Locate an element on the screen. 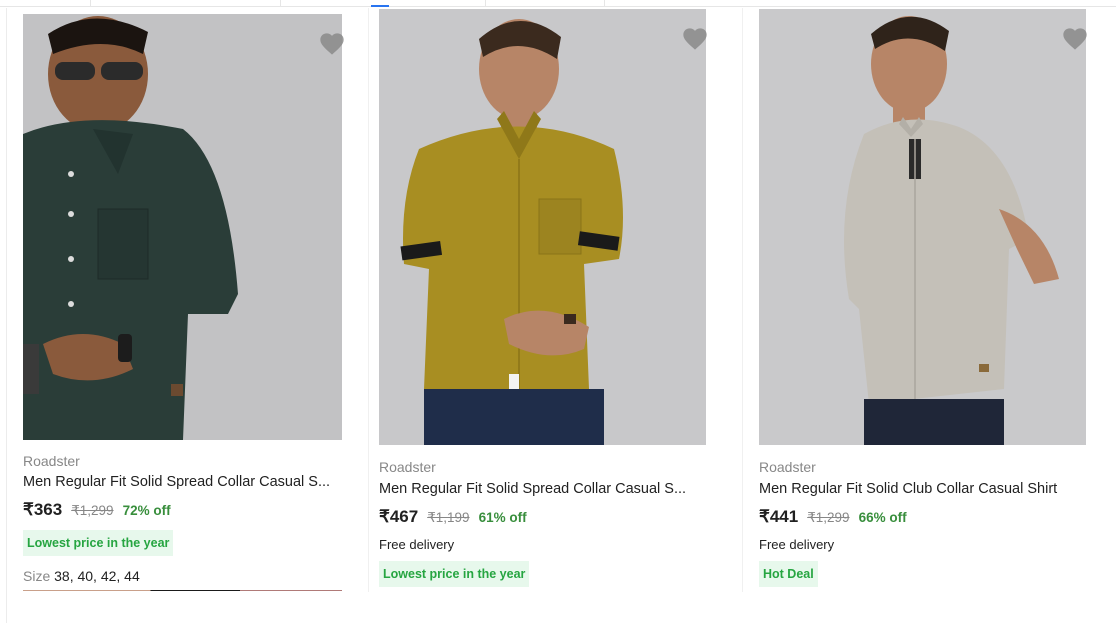 This screenshot has width=1116, height=623. price-row: ₹467 ₹1,199 61% off is located at coordinates (453, 517).